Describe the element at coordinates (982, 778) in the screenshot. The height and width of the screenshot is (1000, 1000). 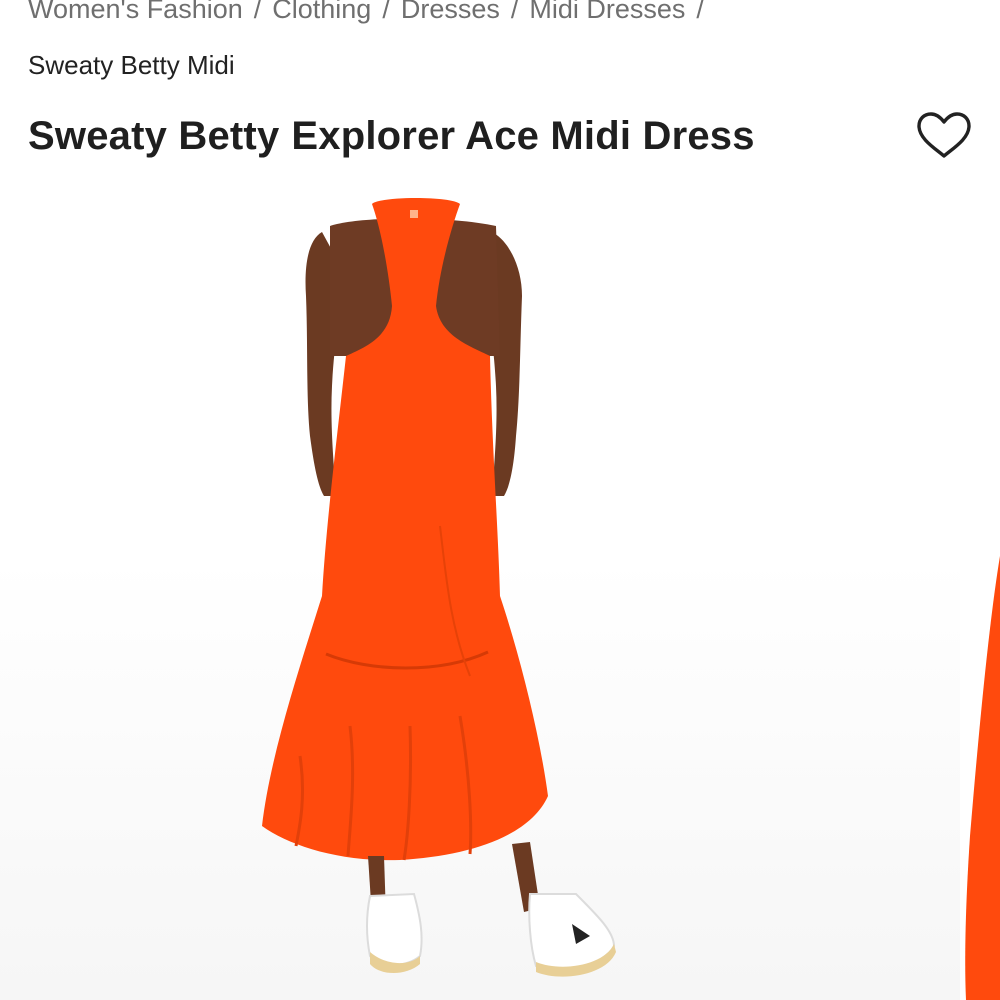
I see `next-photo-peek` at that location.